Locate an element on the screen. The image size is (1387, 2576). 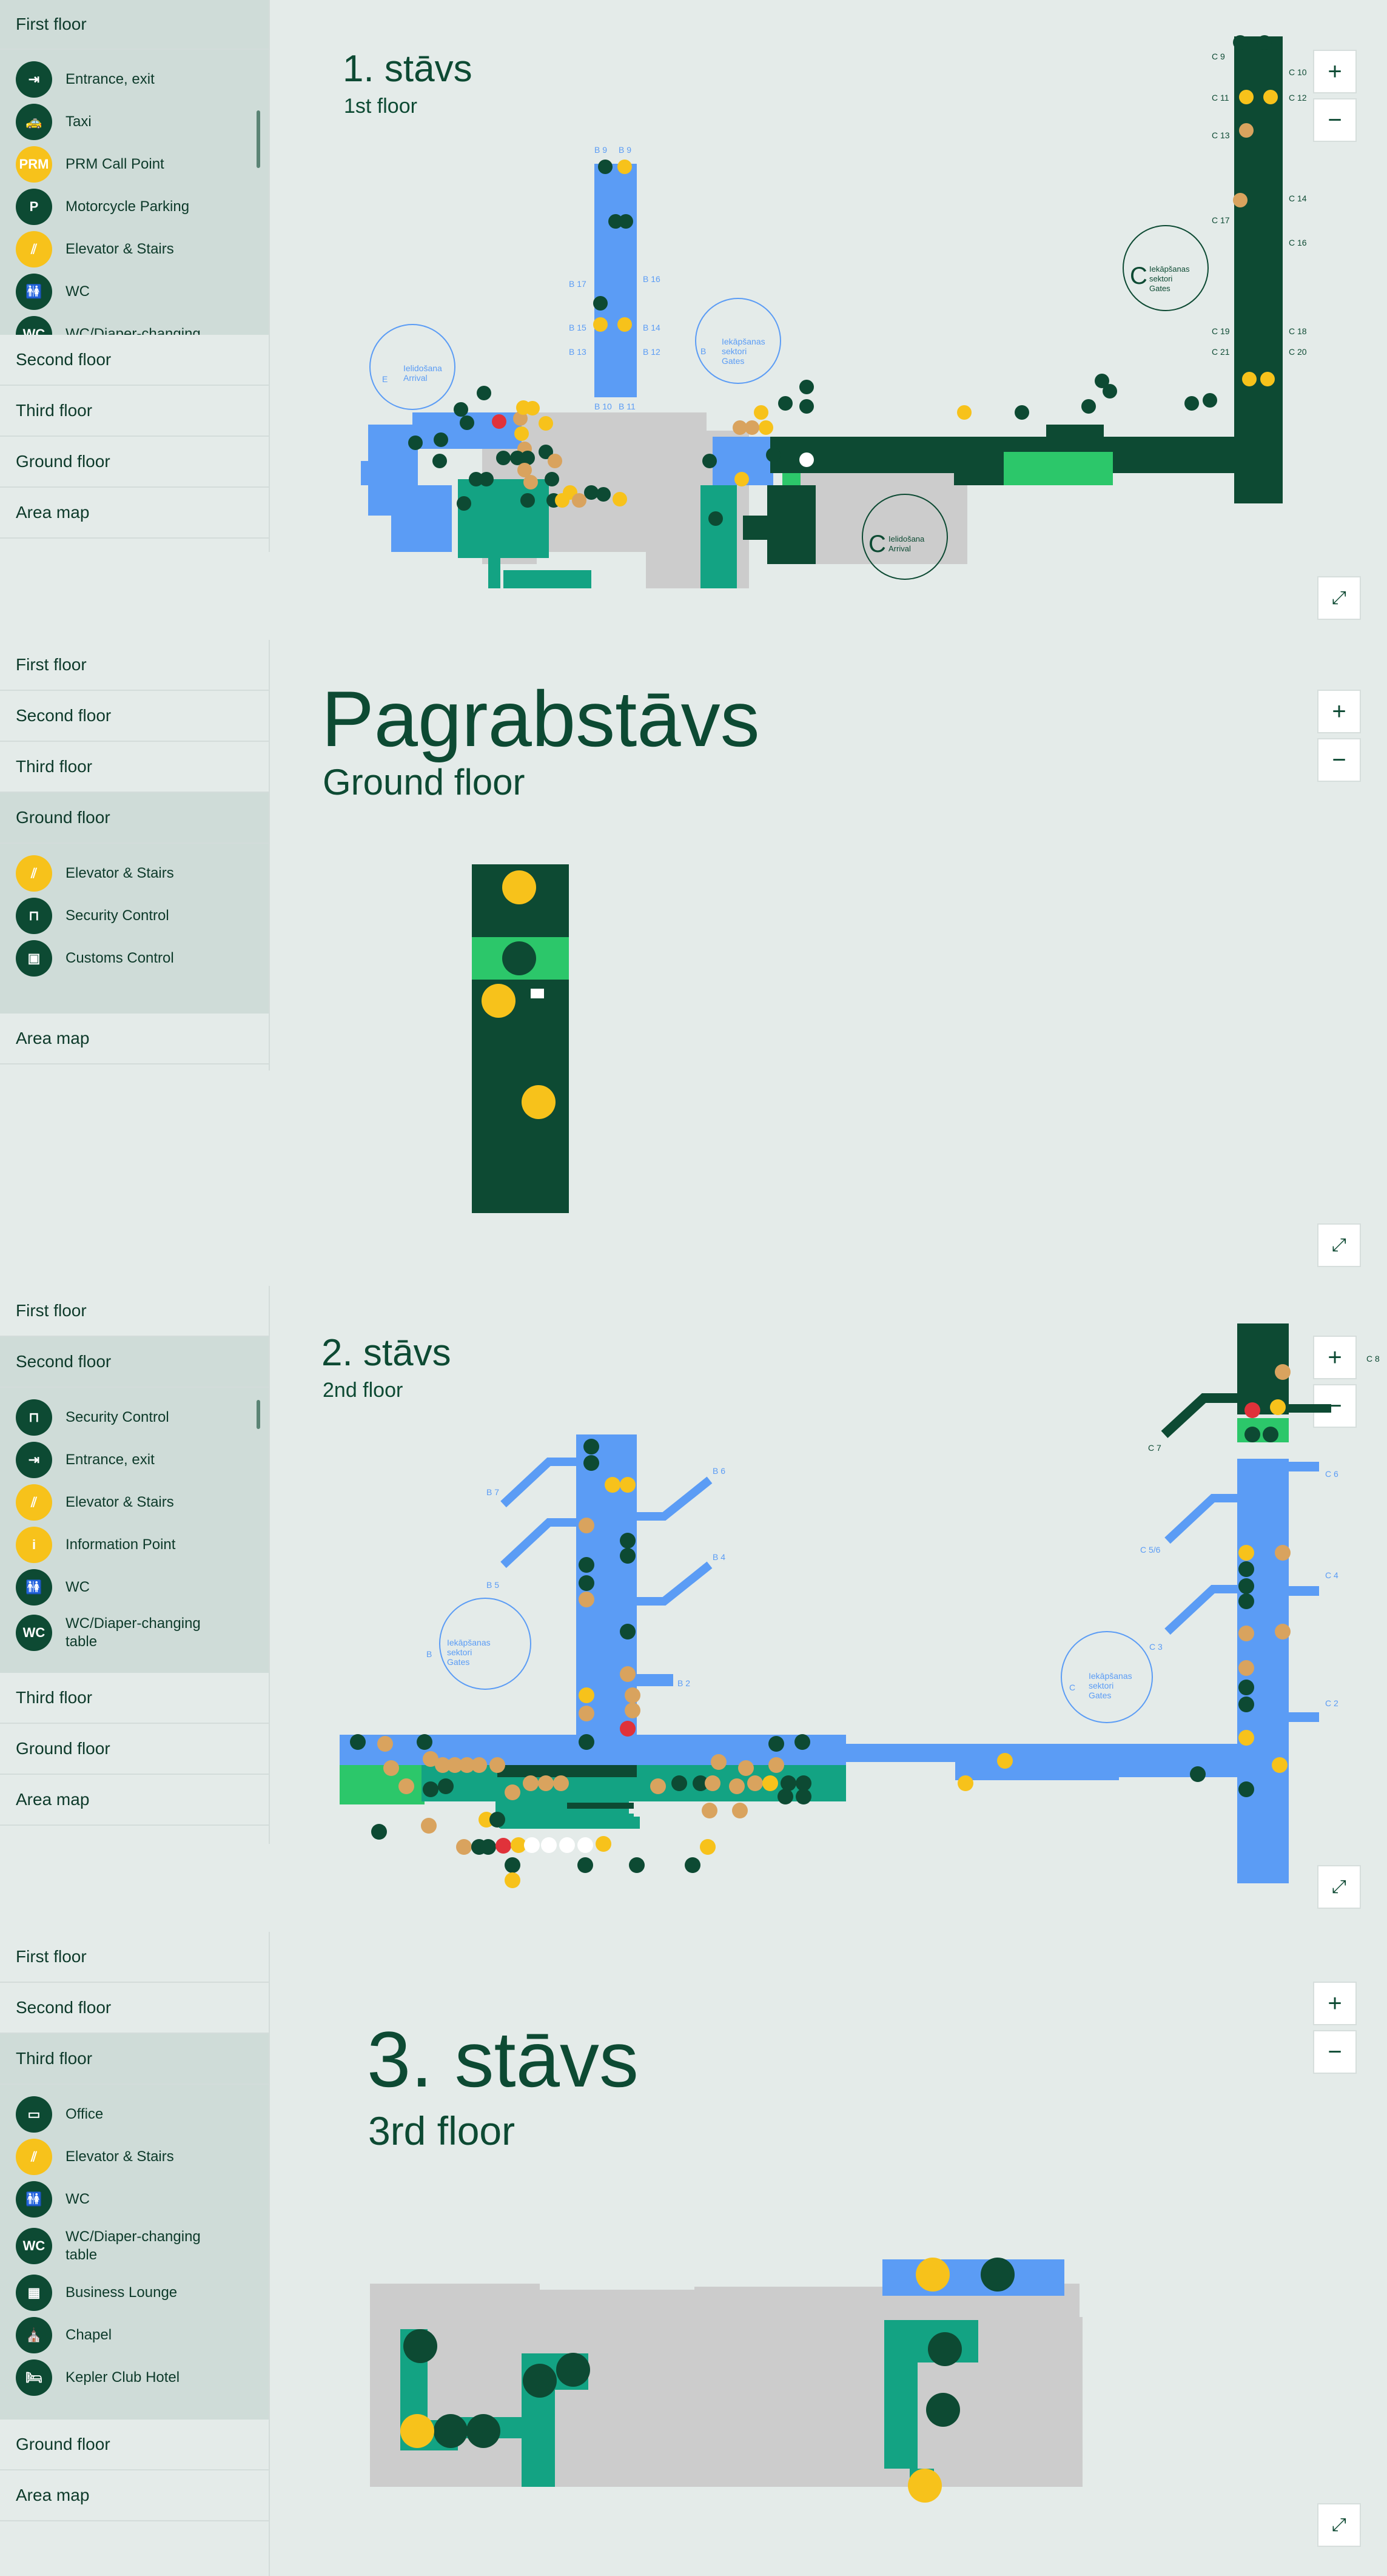
legend-item-motorcycle: P Motorcycle Parking is located at coordinates (142, 207).